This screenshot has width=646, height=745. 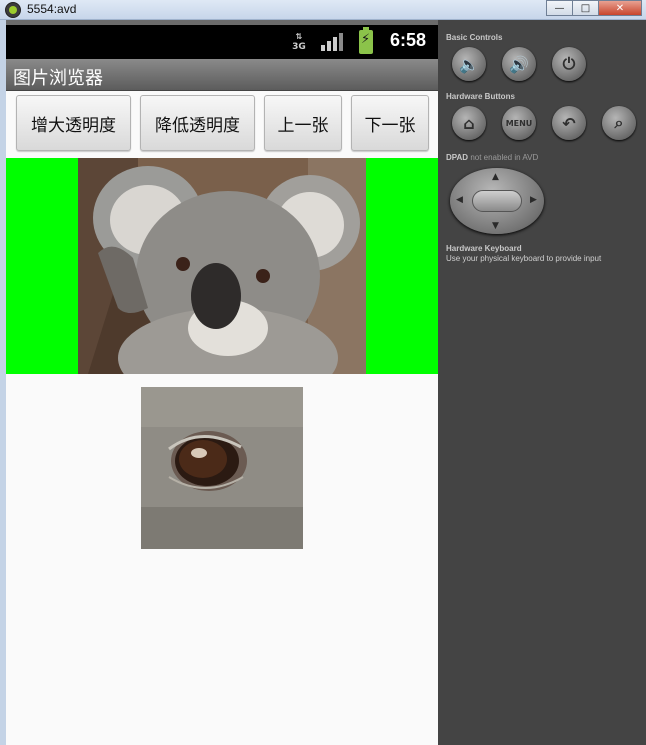 I want to click on dpad-right-icon: ▶, so click(x=533, y=200).